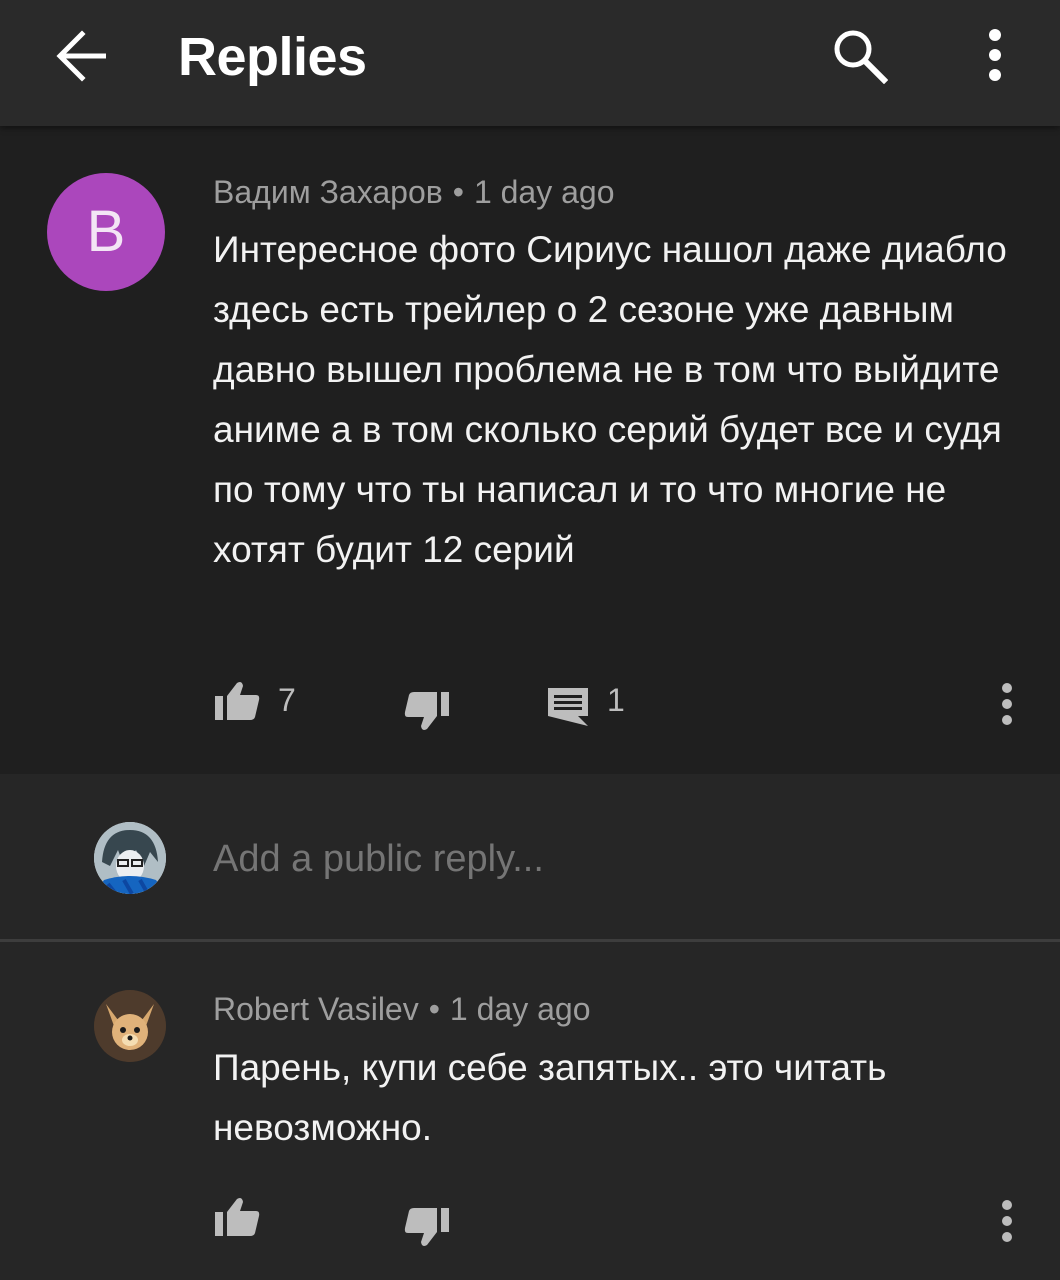 This screenshot has width=1060, height=1280. Describe the element at coordinates (106, 232) in the screenshot. I see `avatar: B` at that location.